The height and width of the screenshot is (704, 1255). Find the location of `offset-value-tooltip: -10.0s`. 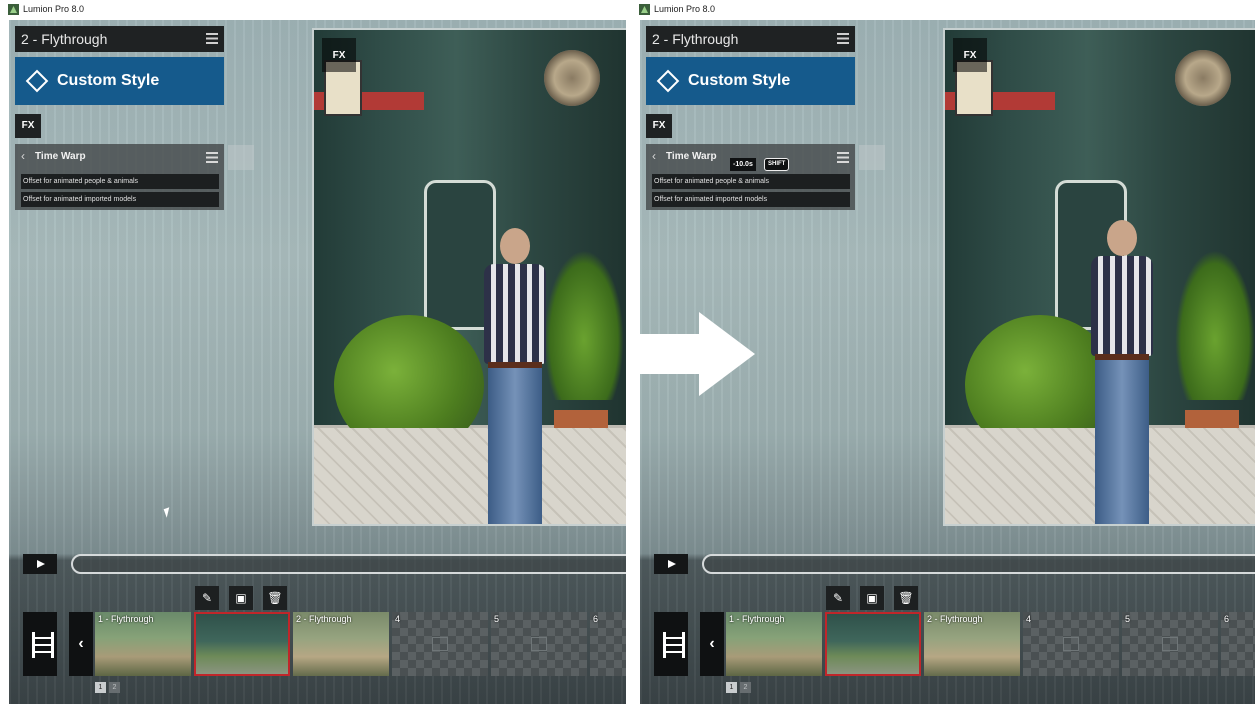

offset-value-tooltip: -10.0s is located at coordinates (743, 164).